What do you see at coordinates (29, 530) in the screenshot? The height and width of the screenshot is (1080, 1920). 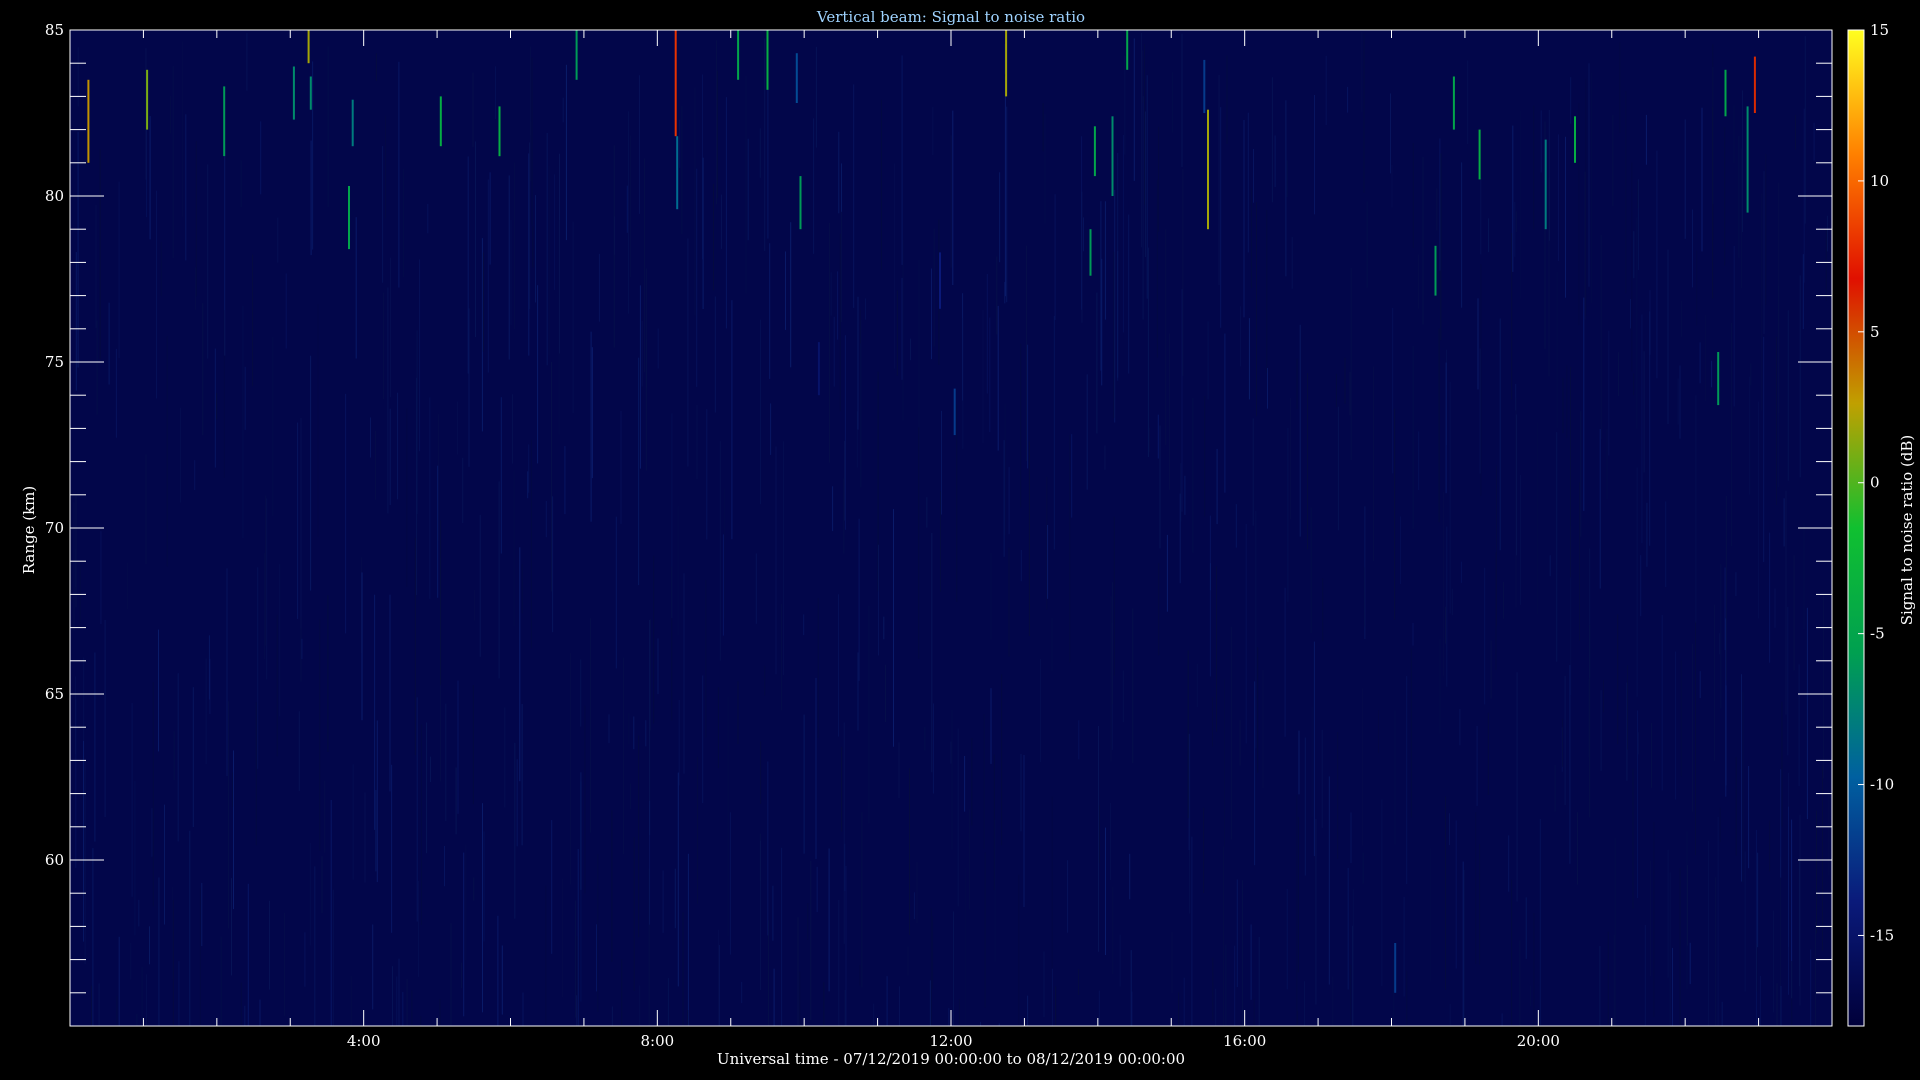 I see `y-axis-label: Range (km)` at bounding box center [29, 530].